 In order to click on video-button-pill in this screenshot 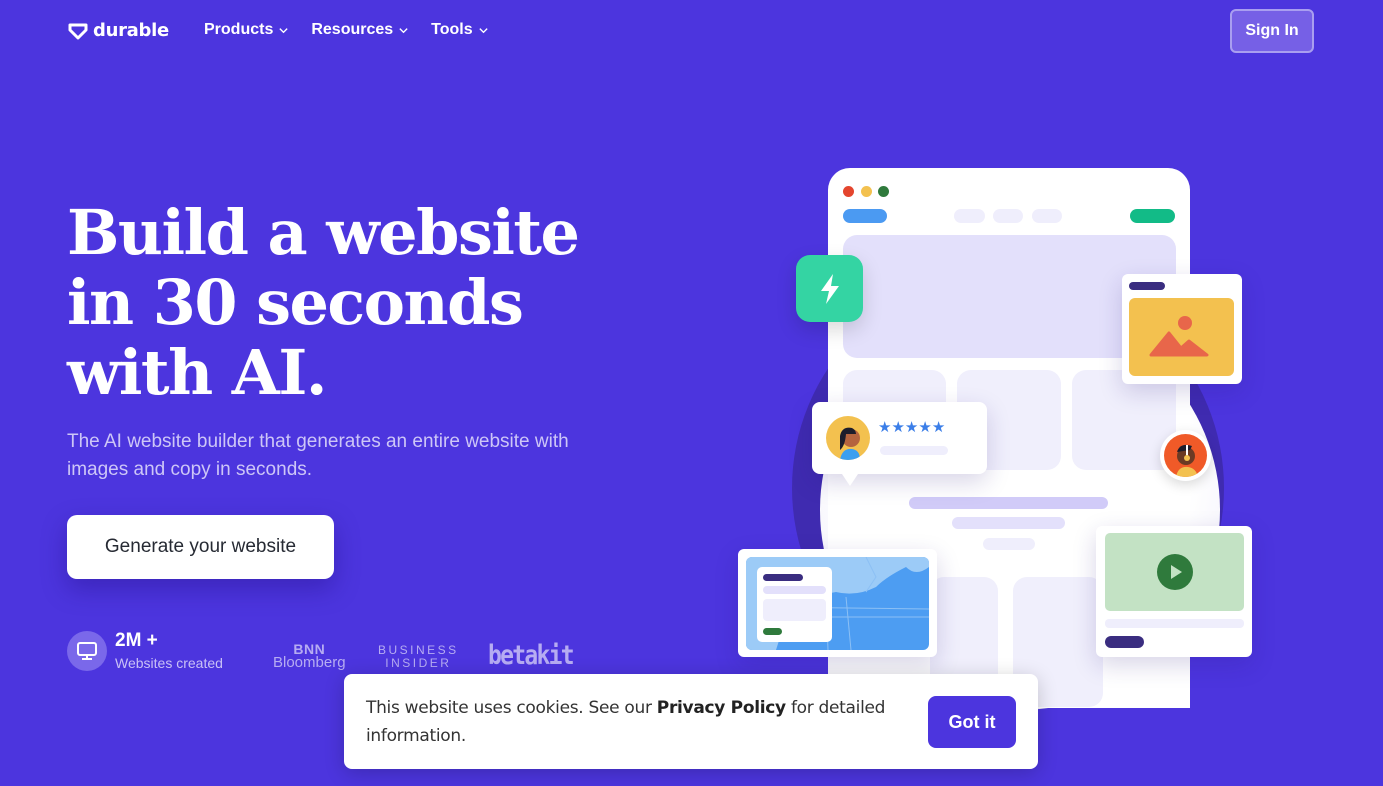, I will do `click(1124, 642)`.